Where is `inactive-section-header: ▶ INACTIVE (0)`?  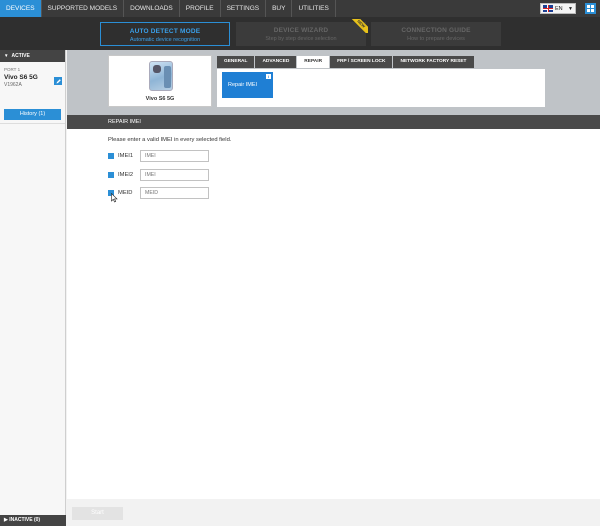 inactive-section-header: ▶ INACTIVE (0) is located at coordinates (33, 520).